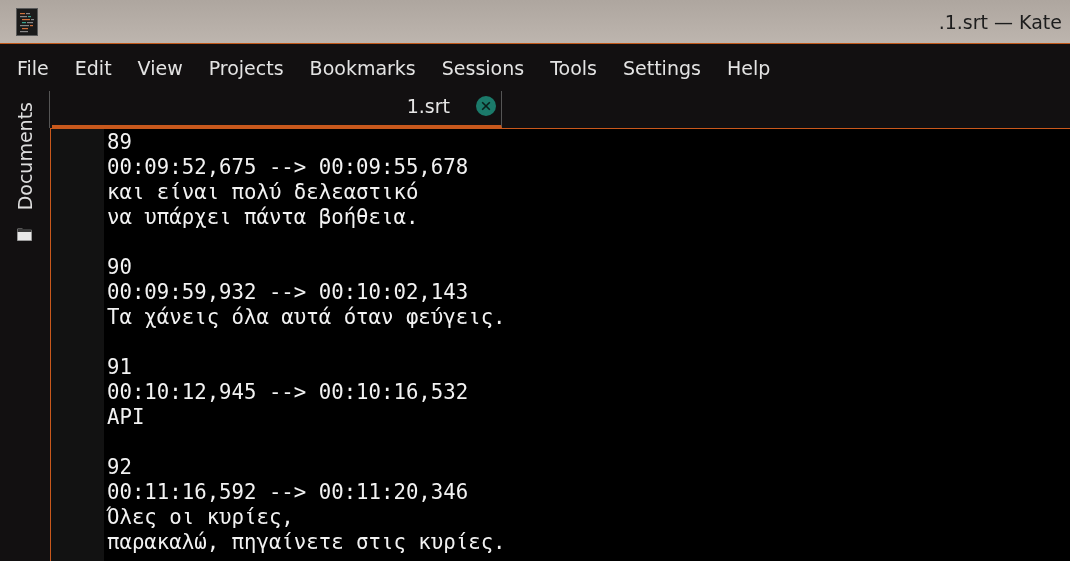 The width and height of the screenshot is (1070, 561). I want to click on folder-icon, so click(24, 235).